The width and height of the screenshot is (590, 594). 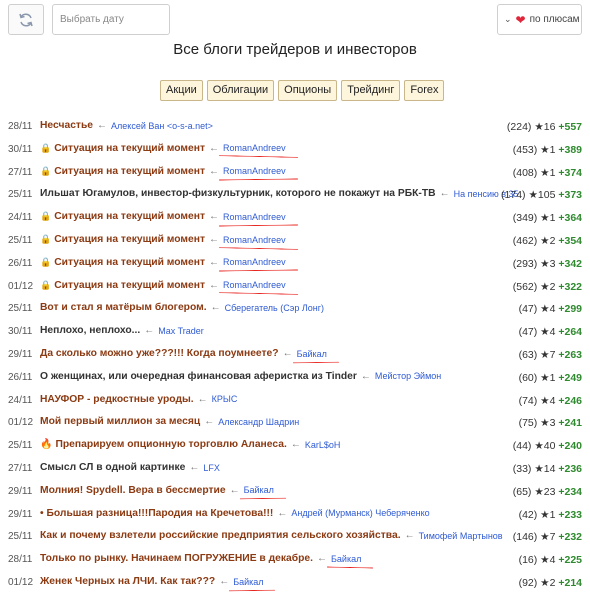 What do you see at coordinates (133, 490) in the screenshot?
I see `post-title-link: Молния! Spydell. Вера в бессмертие` at bounding box center [133, 490].